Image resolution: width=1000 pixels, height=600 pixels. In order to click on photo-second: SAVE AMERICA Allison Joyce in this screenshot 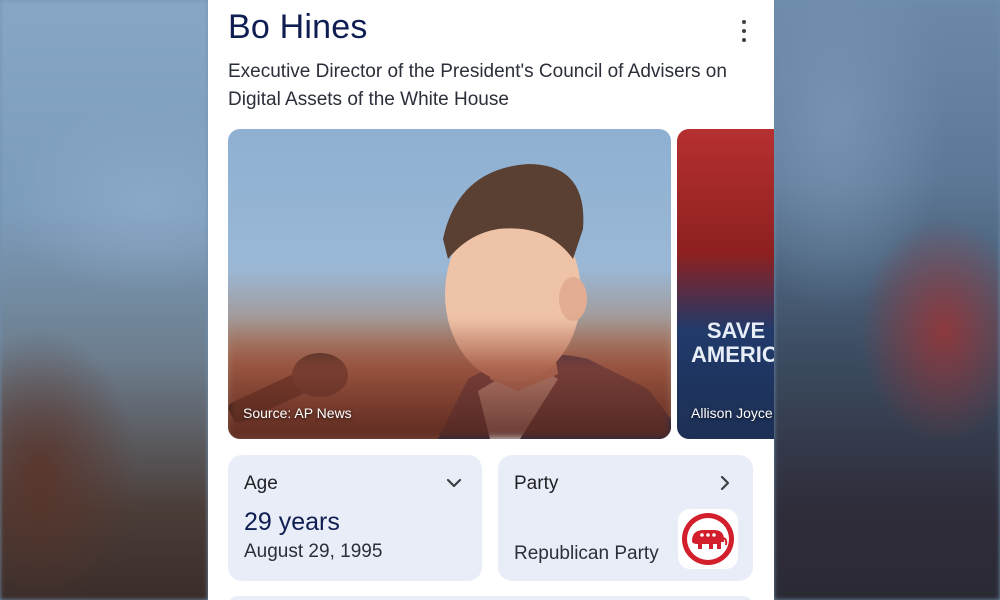, I will do `click(725, 284)`.